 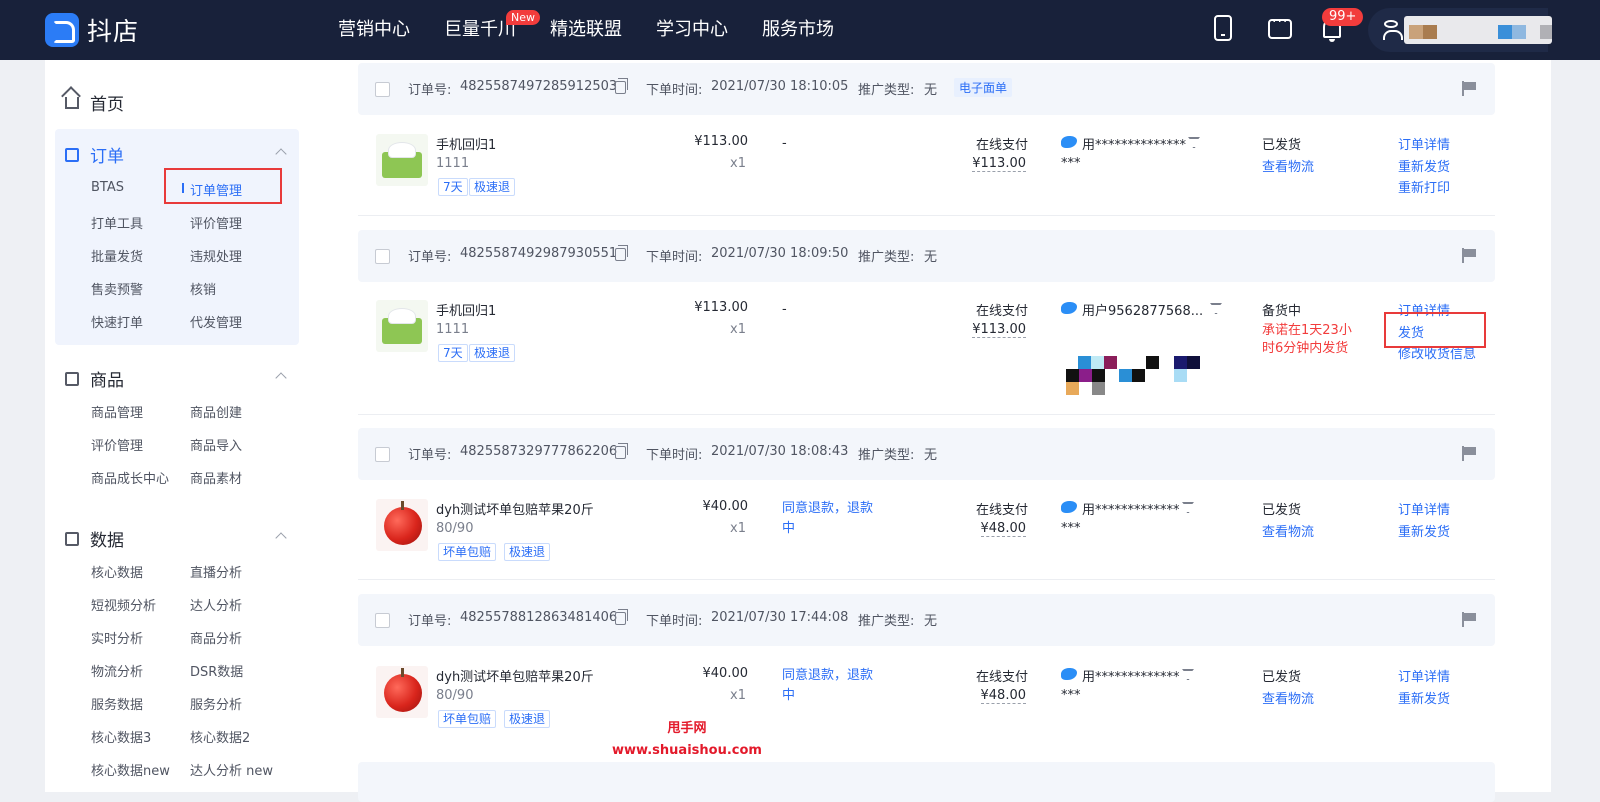 What do you see at coordinates (738, 528) in the screenshot?
I see `quantity: x1` at bounding box center [738, 528].